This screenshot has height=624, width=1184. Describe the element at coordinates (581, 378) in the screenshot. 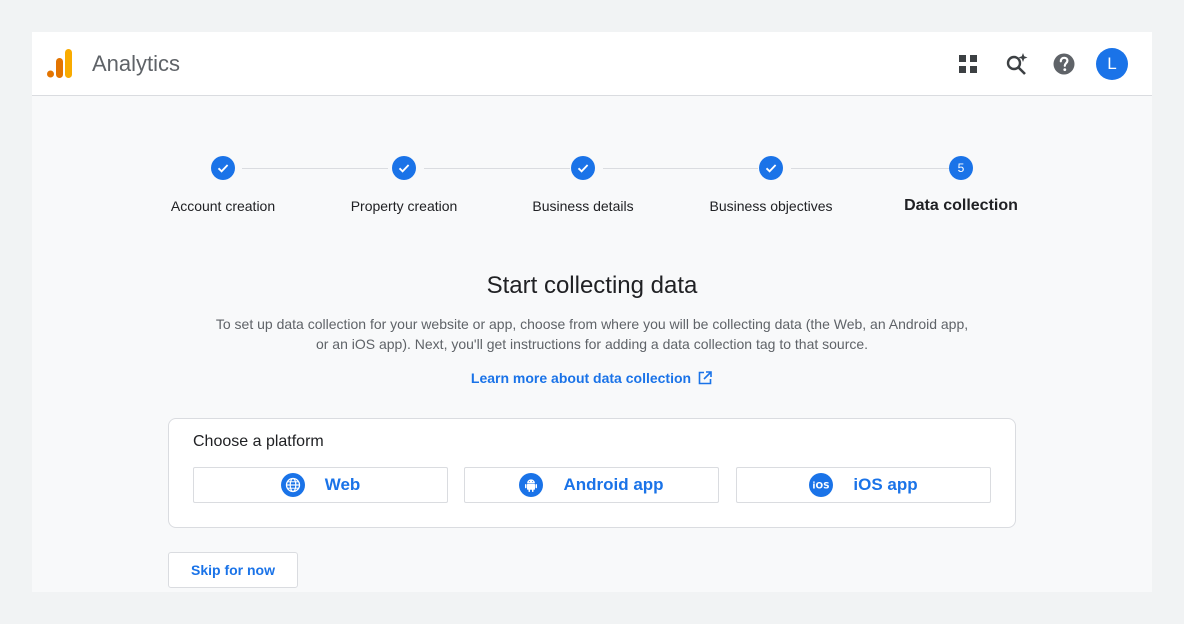

I see `learn-more-link: Learn more about data collection` at that location.